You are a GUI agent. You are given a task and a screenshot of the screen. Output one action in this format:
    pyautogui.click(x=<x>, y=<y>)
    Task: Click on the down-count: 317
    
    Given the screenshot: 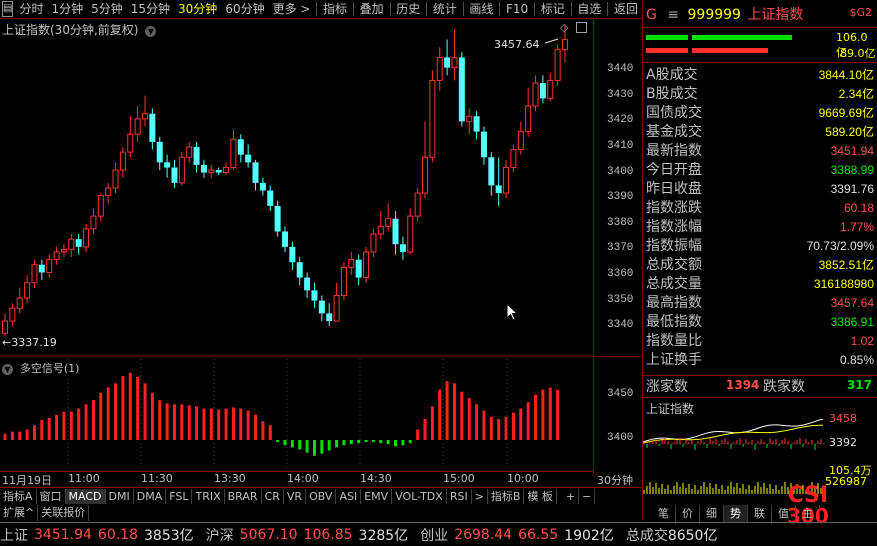 What is the action you would take?
    pyautogui.click(x=859, y=385)
    